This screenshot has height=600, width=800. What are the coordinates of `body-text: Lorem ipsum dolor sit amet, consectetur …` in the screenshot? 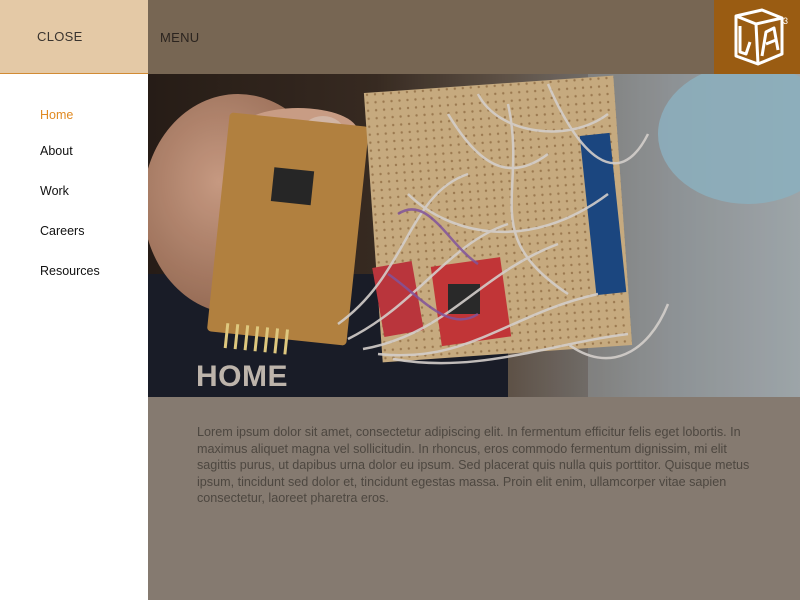 It's located at (473, 465).